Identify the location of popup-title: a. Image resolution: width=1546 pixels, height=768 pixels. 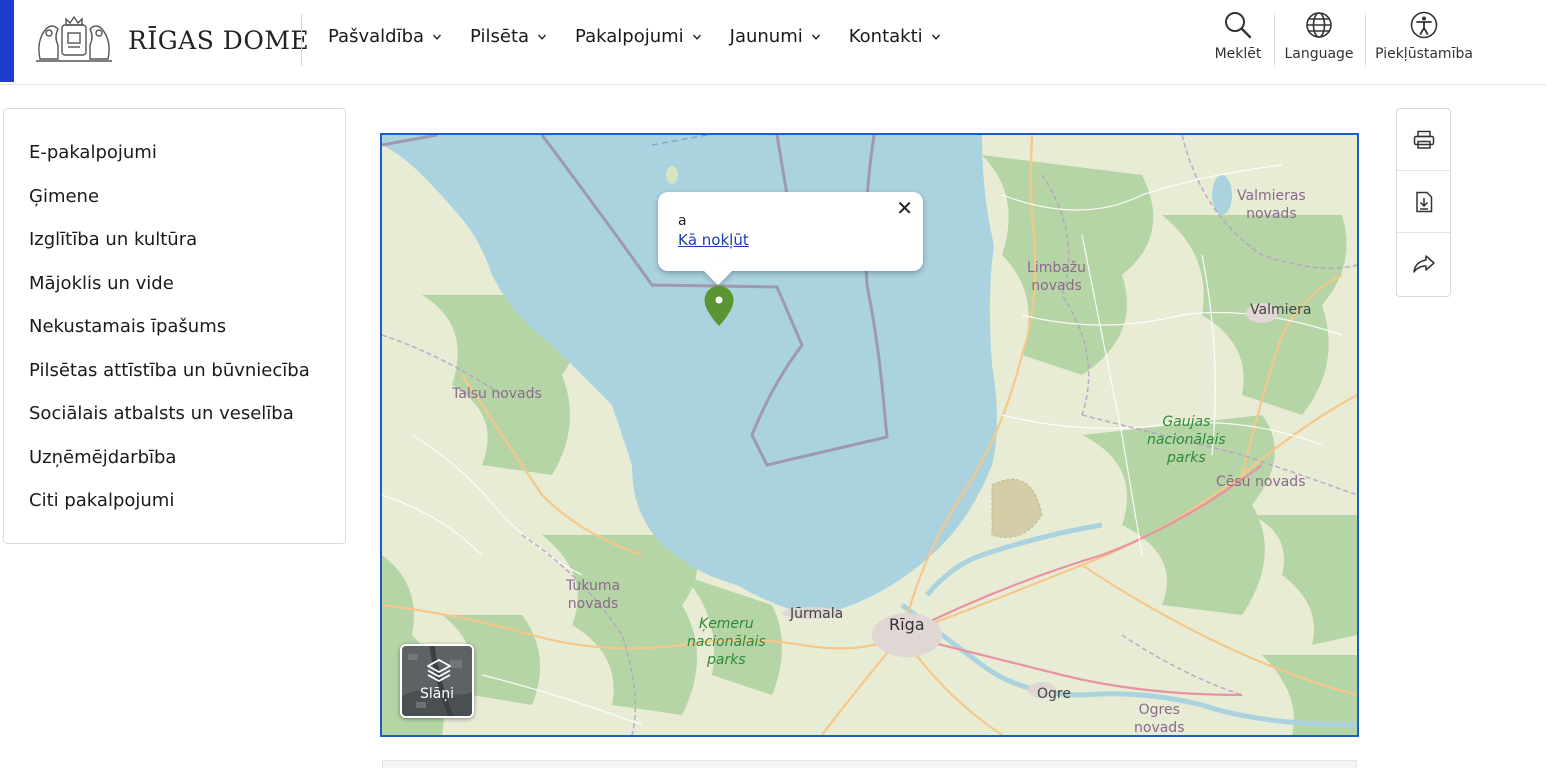
(682, 221).